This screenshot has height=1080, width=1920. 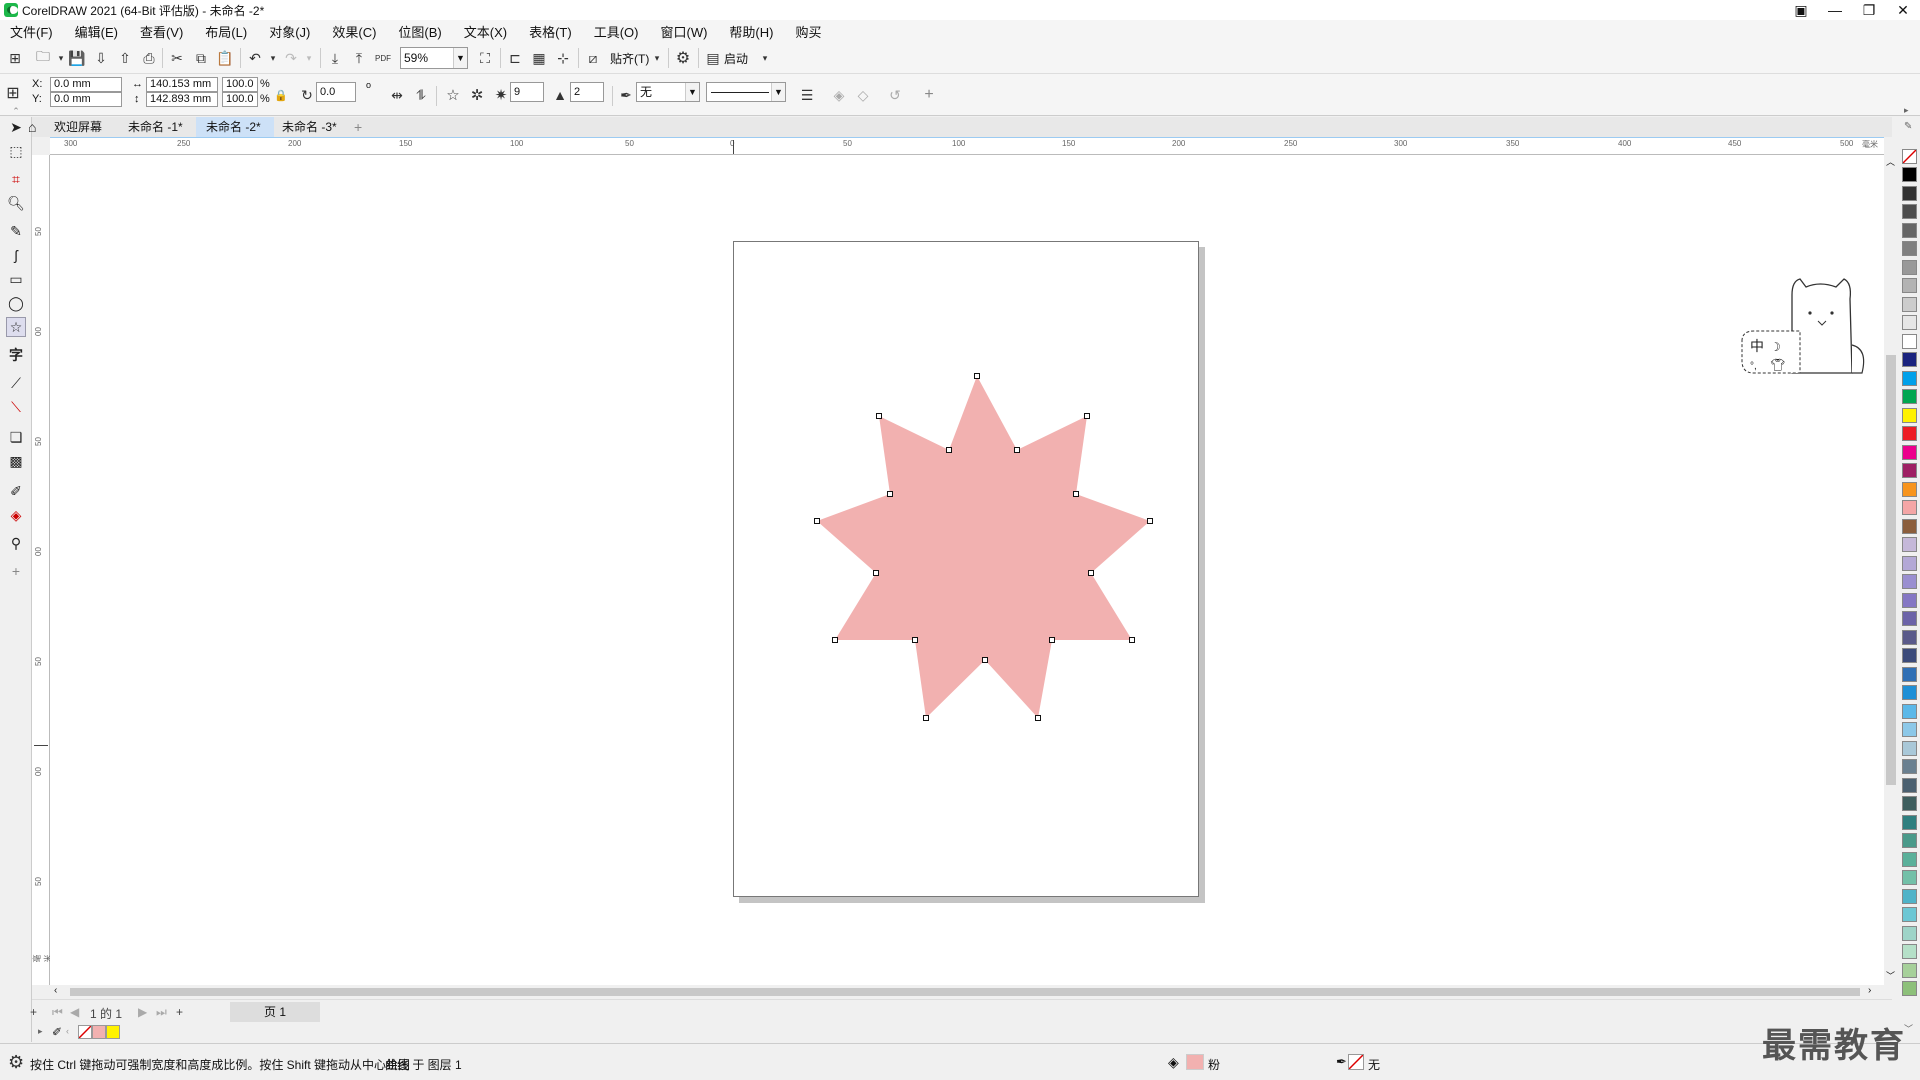 What do you see at coordinates (16, 279) in the screenshot?
I see `rectangle-tool-icon: ▭` at bounding box center [16, 279].